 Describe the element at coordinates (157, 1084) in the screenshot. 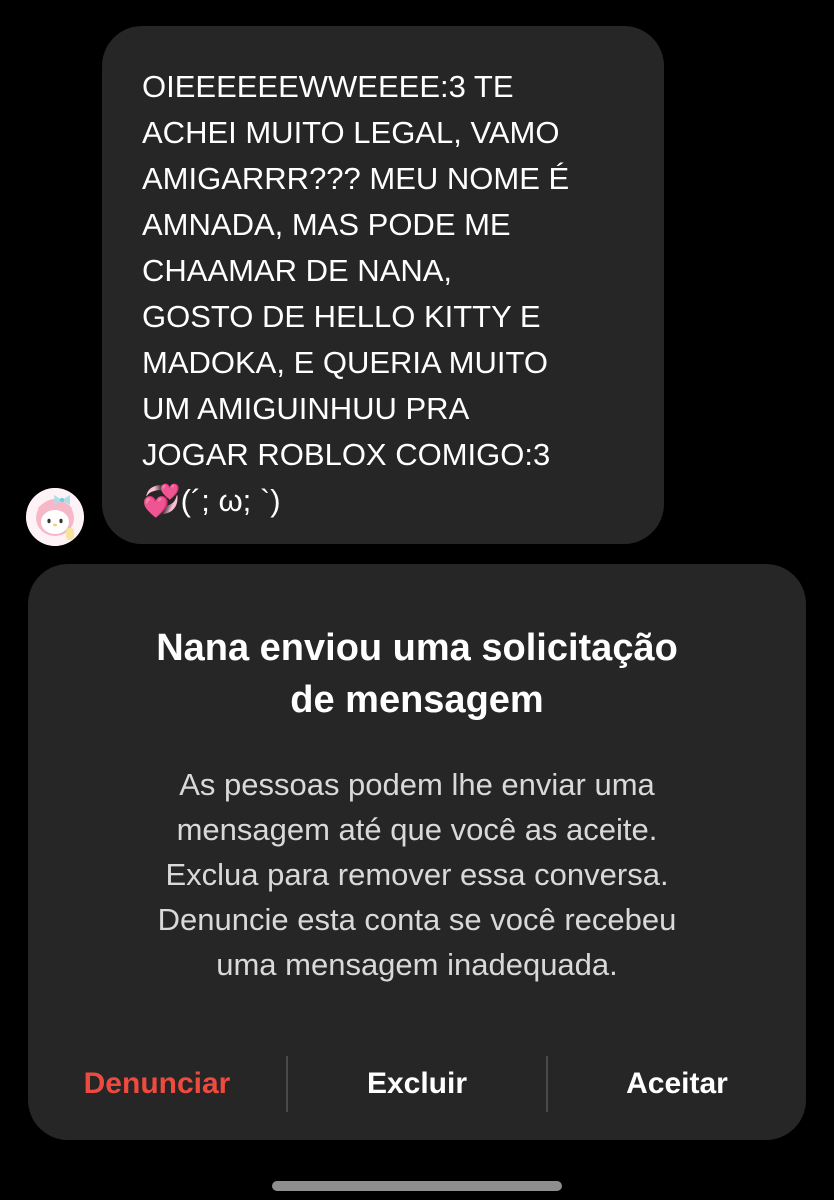

I see `report-button: Denunciar` at that location.